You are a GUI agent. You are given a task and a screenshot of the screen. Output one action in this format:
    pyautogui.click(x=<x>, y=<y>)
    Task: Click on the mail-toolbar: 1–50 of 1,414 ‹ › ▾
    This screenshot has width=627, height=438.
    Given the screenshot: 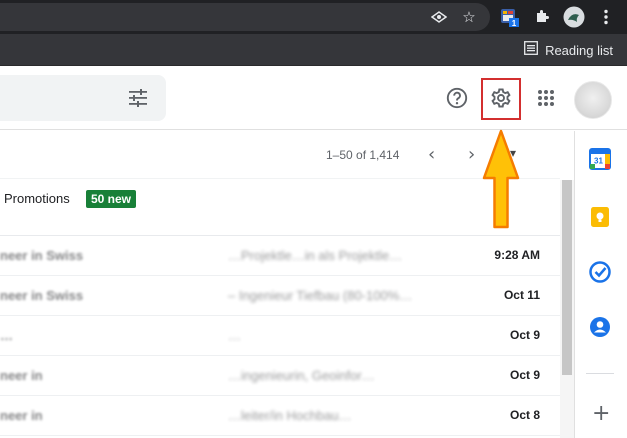 What is the action you would take?
    pyautogui.click(x=280, y=155)
    